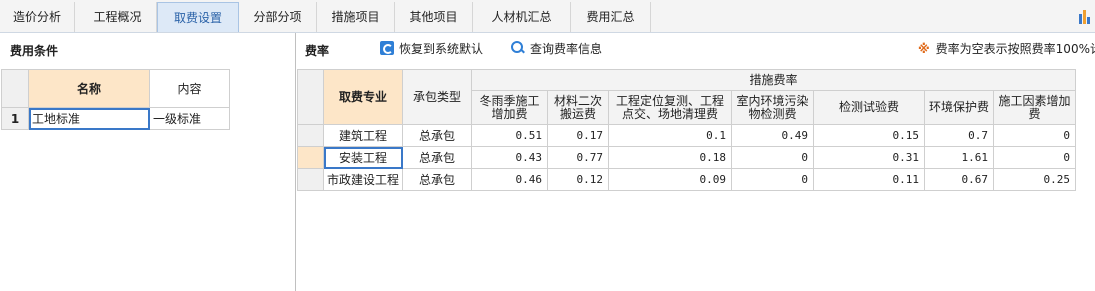 Image resolution: width=1095 pixels, height=291 pixels. Describe the element at coordinates (566, 49) in the screenshot. I see `query-rate-label: 查询费率信息` at that location.